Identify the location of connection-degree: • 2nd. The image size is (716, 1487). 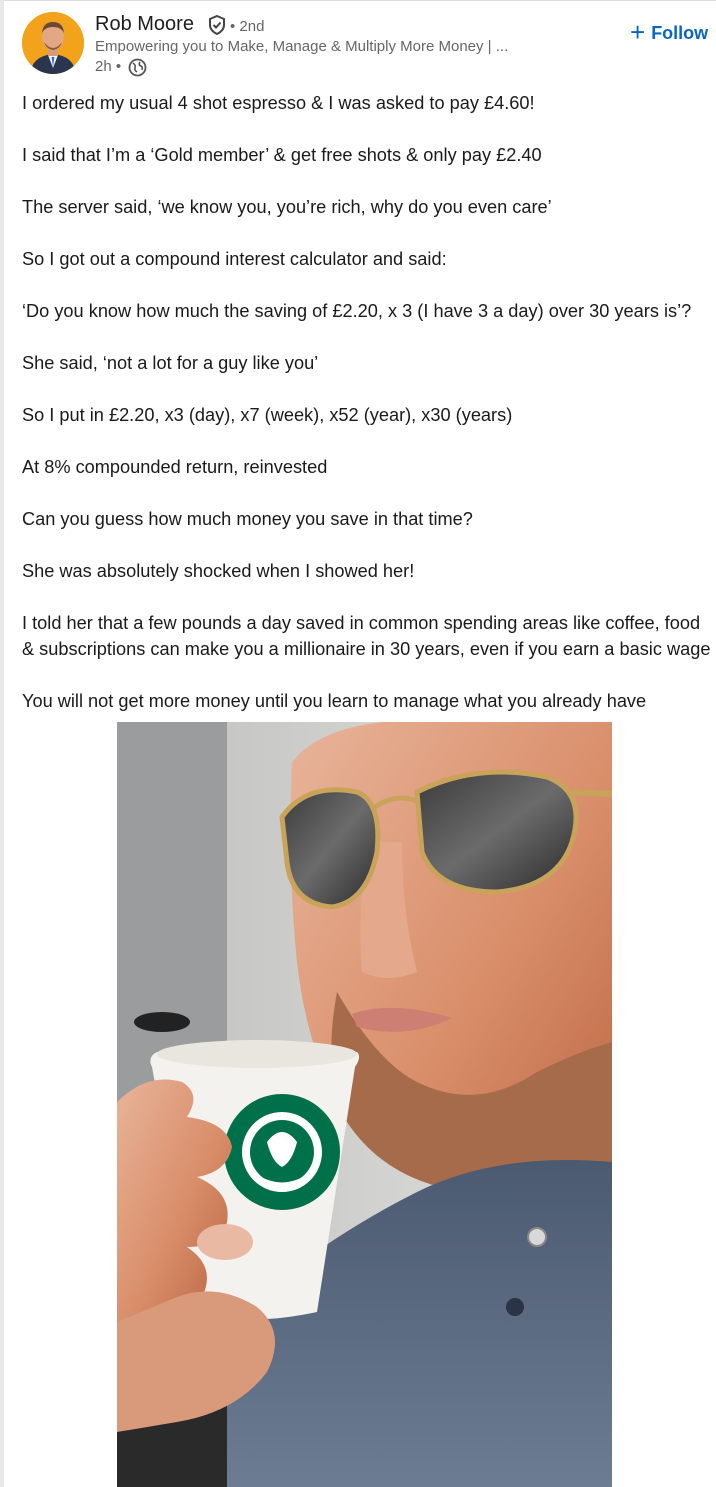
(247, 26).